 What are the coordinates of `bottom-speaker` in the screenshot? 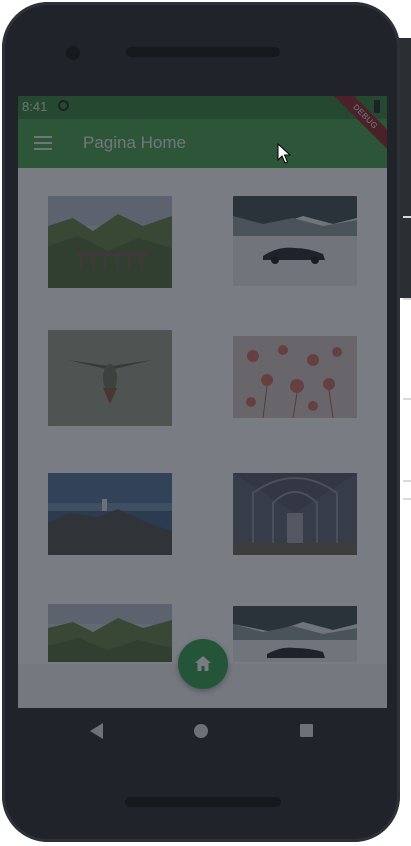 It's located at (203, 802).